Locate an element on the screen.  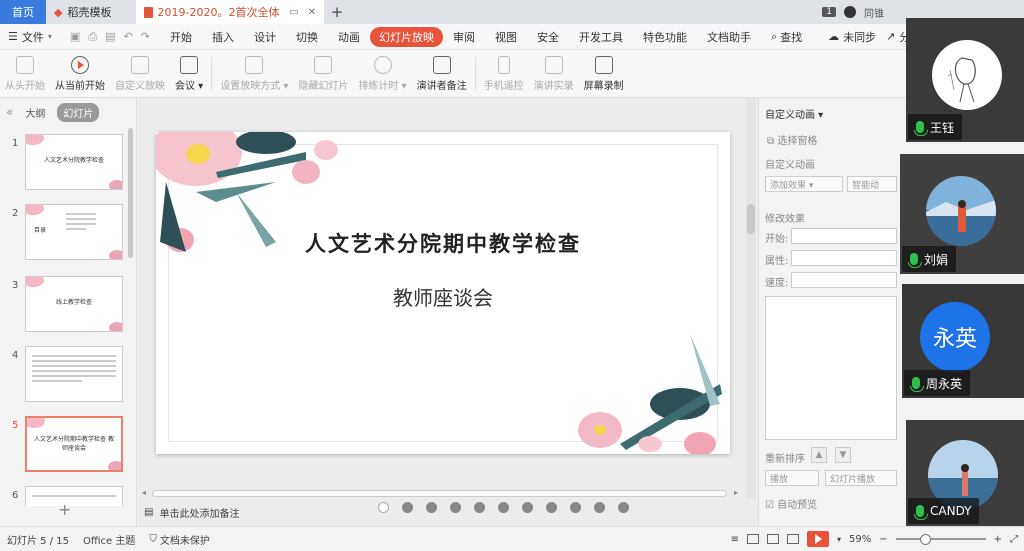
smart-animation-button: 智能动 is located at coordinates (872, 184).